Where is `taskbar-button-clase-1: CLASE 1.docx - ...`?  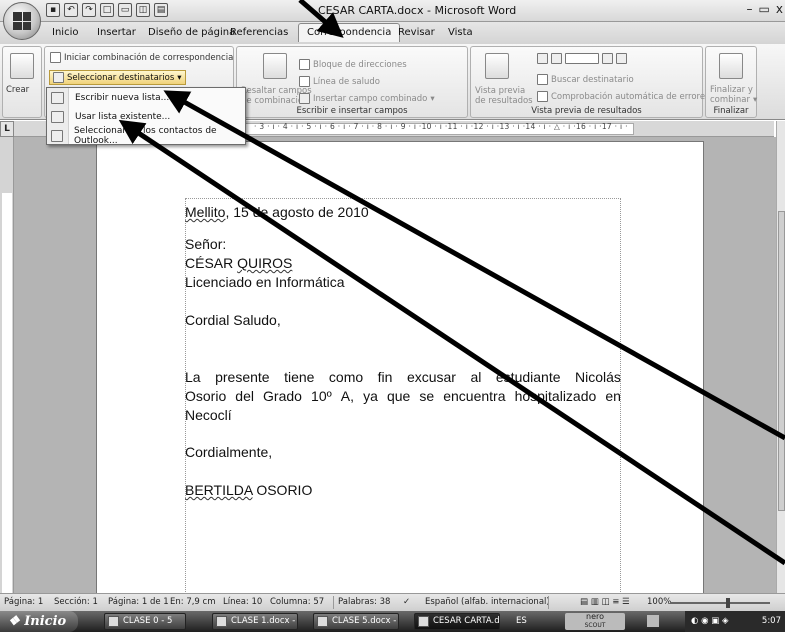
taskbar-button-clase-1: CLASE 1.docx - ... is located at coordinates (255, 621).